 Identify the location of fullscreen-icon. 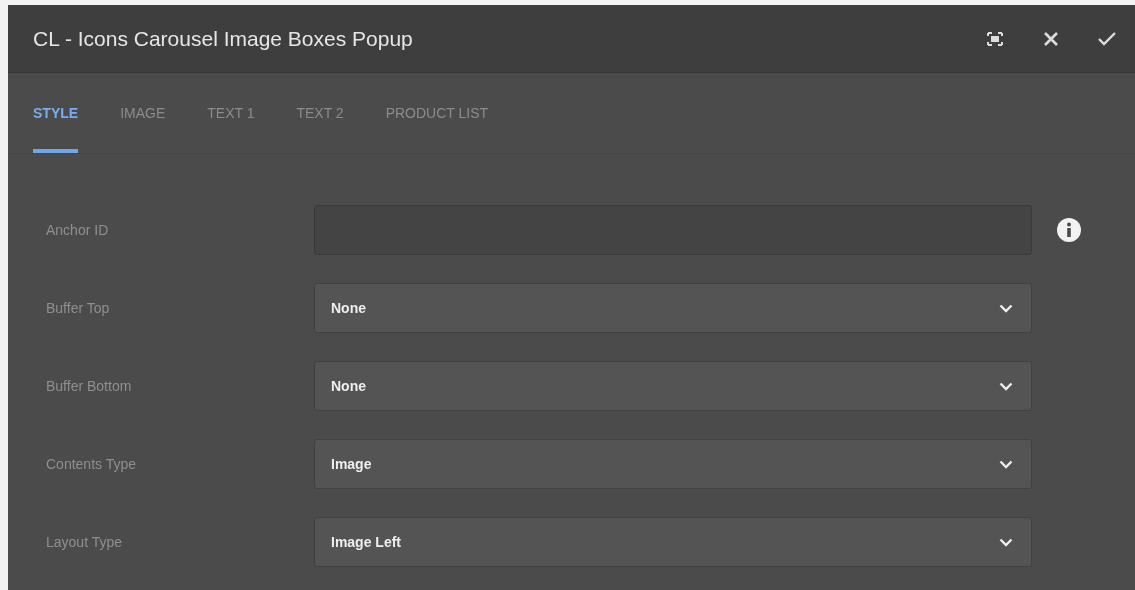
(995, 38).